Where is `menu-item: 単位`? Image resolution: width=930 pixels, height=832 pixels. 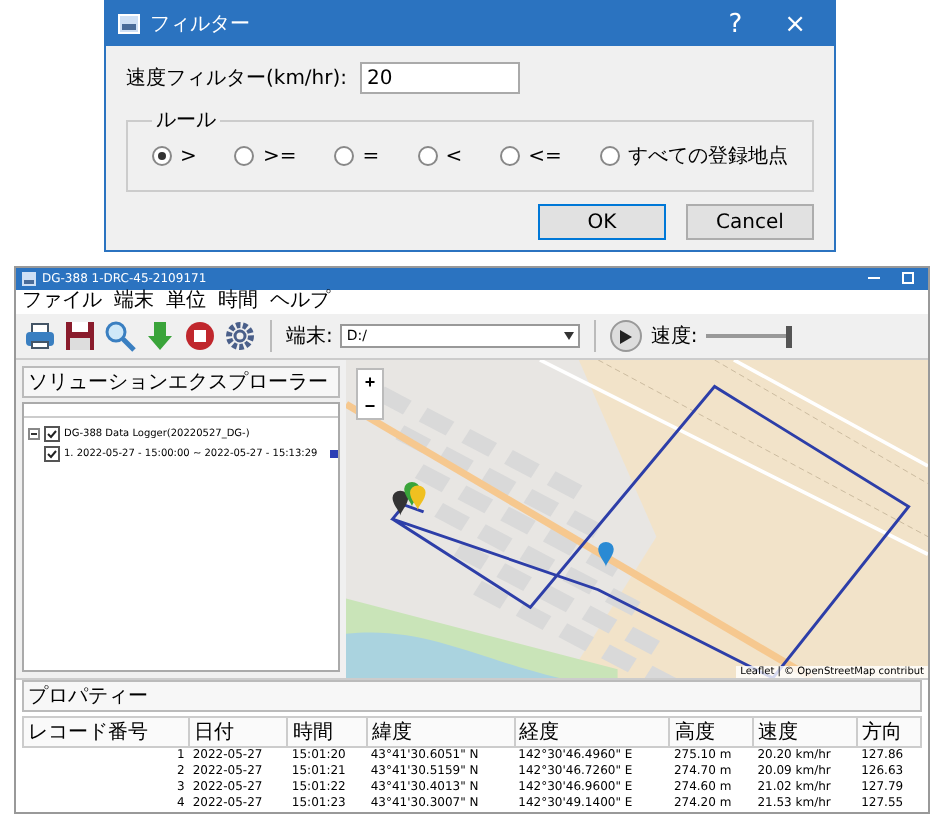
menu-item: 単位 is located at coordinates (186, 302).